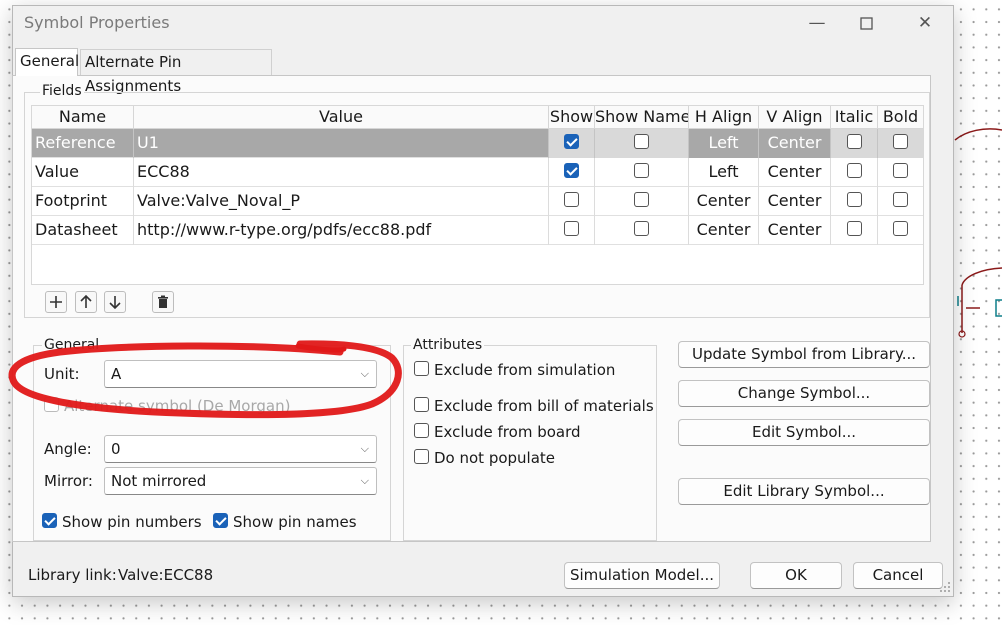 The width and height of the screenshot is (1002, 625). I want to click on cell-name: Datasheet, so click(83, 230).